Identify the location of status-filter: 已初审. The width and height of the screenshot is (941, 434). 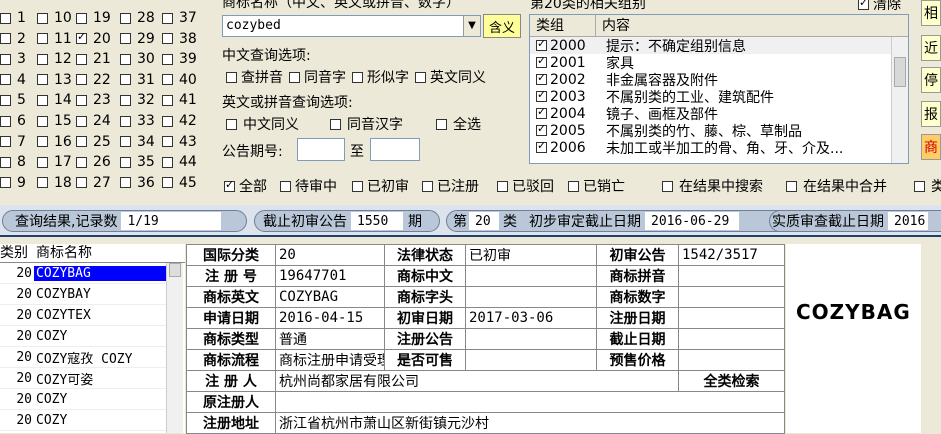
(380, 186).